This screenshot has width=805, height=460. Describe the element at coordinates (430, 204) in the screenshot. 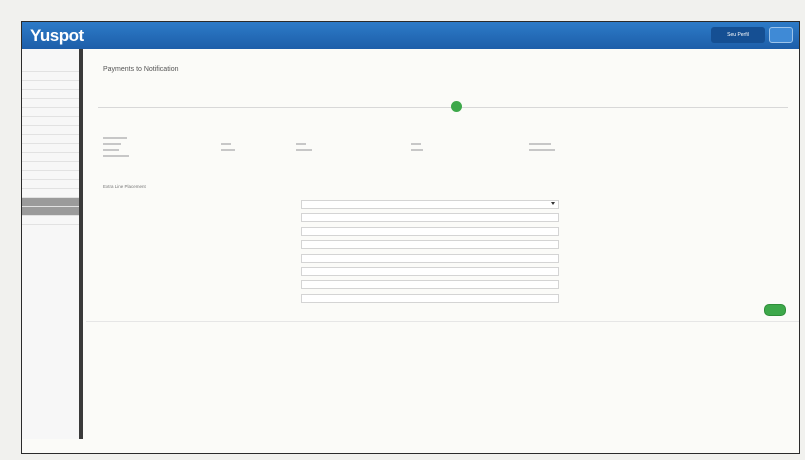

I see `dropdown-select` at that location.